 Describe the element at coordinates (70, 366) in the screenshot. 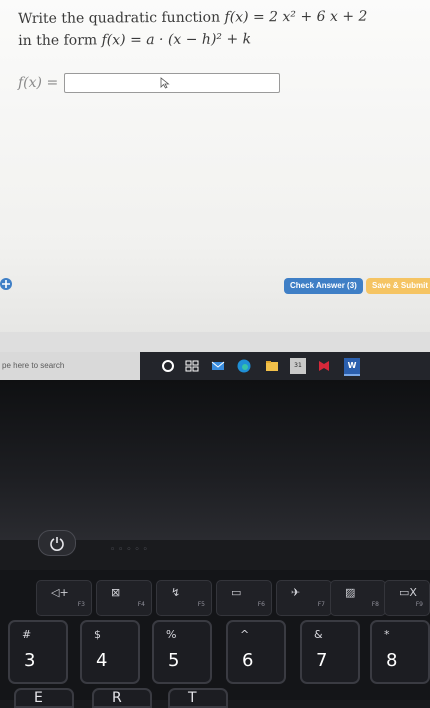

I see `taskbar-search-box: pe here to search` at that location.